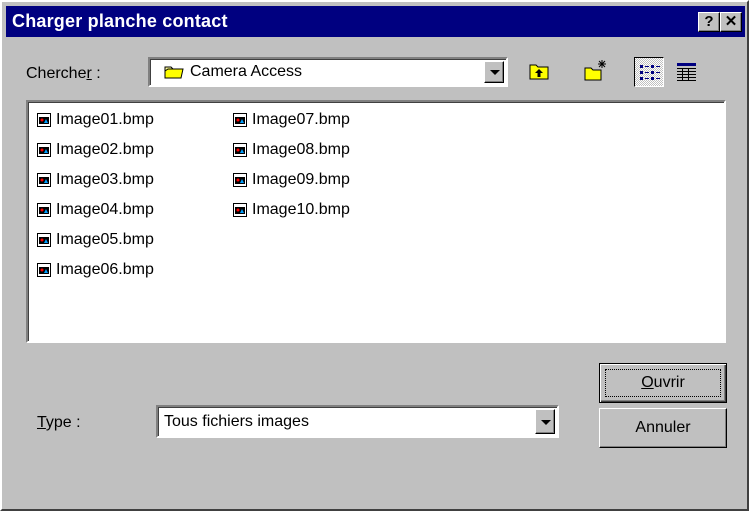  Describe the element at coordinates (545, 421) in the screenshot. I see `type-dropdown-arrow` at that location.